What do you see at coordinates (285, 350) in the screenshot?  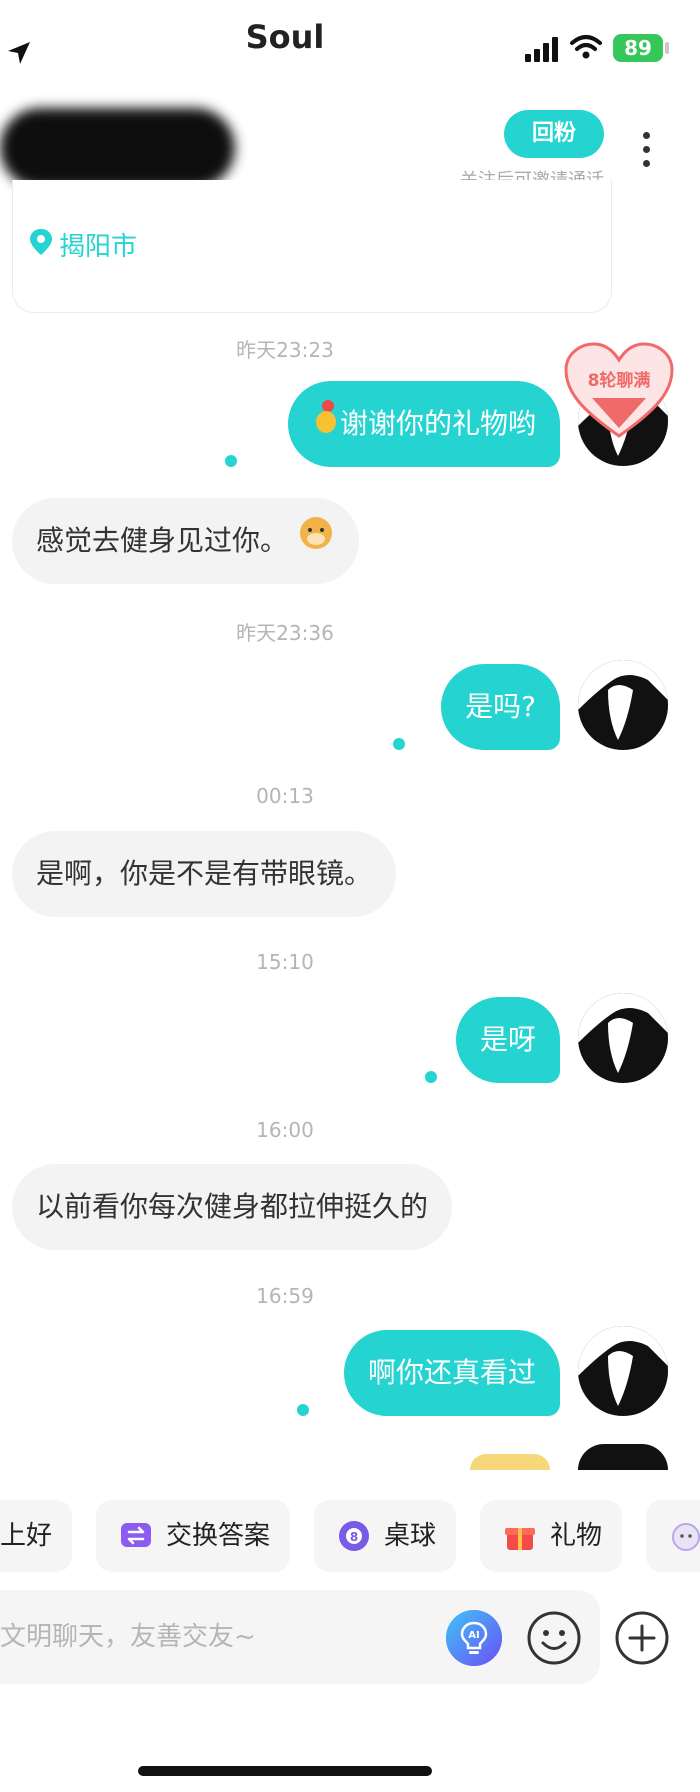 I see `timestamp: 昨天23:23` at bounding box center [285, 350].